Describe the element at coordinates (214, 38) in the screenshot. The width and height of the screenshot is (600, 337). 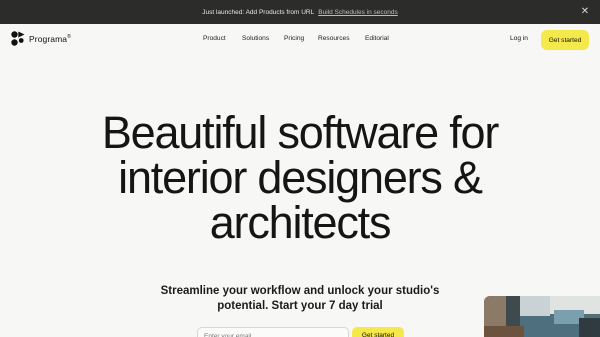
I see `nav-item-product: Product` at that location.